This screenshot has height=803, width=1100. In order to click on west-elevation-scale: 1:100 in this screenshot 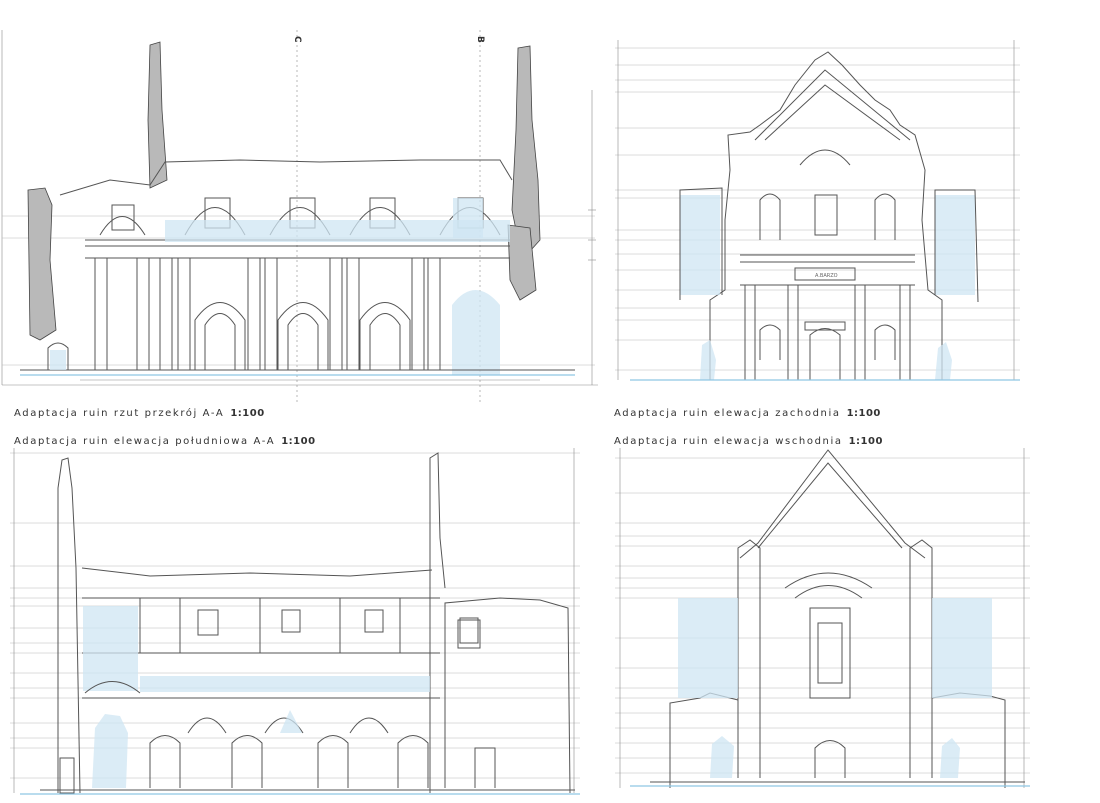, I will do `click(863, 413)`.